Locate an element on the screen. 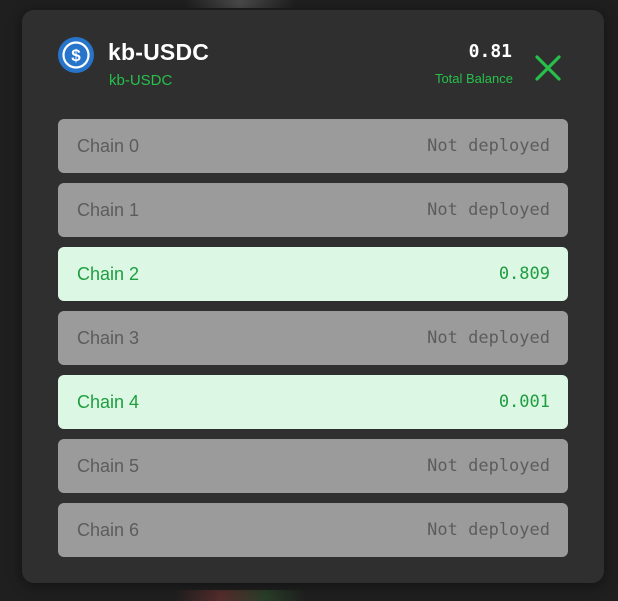 The height and width of the screenshot is (601, 618). chain-row-5: Chain 5 Not deployed is located at coordinates (313, 466).